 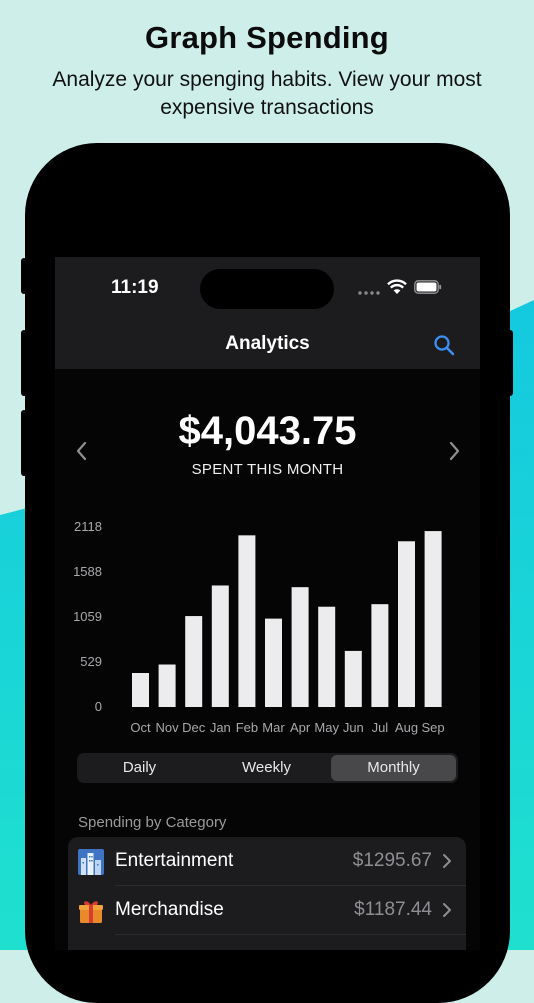 What do you see at coordinates (433, 727) in the screenshot?
I see `x-tick-label: Sep` at bounding box center [433, 727].